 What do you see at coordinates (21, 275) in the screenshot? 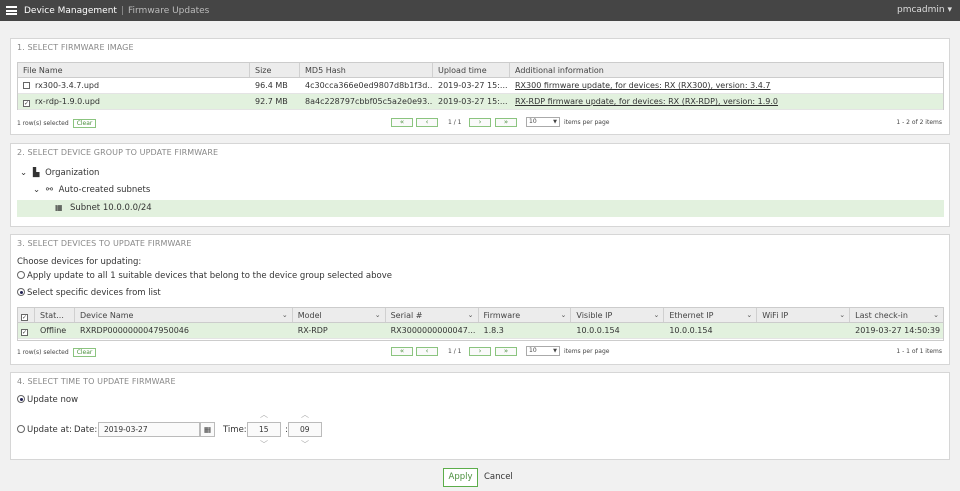
I see `radio-all-devices` at bounding box center [21, 275].